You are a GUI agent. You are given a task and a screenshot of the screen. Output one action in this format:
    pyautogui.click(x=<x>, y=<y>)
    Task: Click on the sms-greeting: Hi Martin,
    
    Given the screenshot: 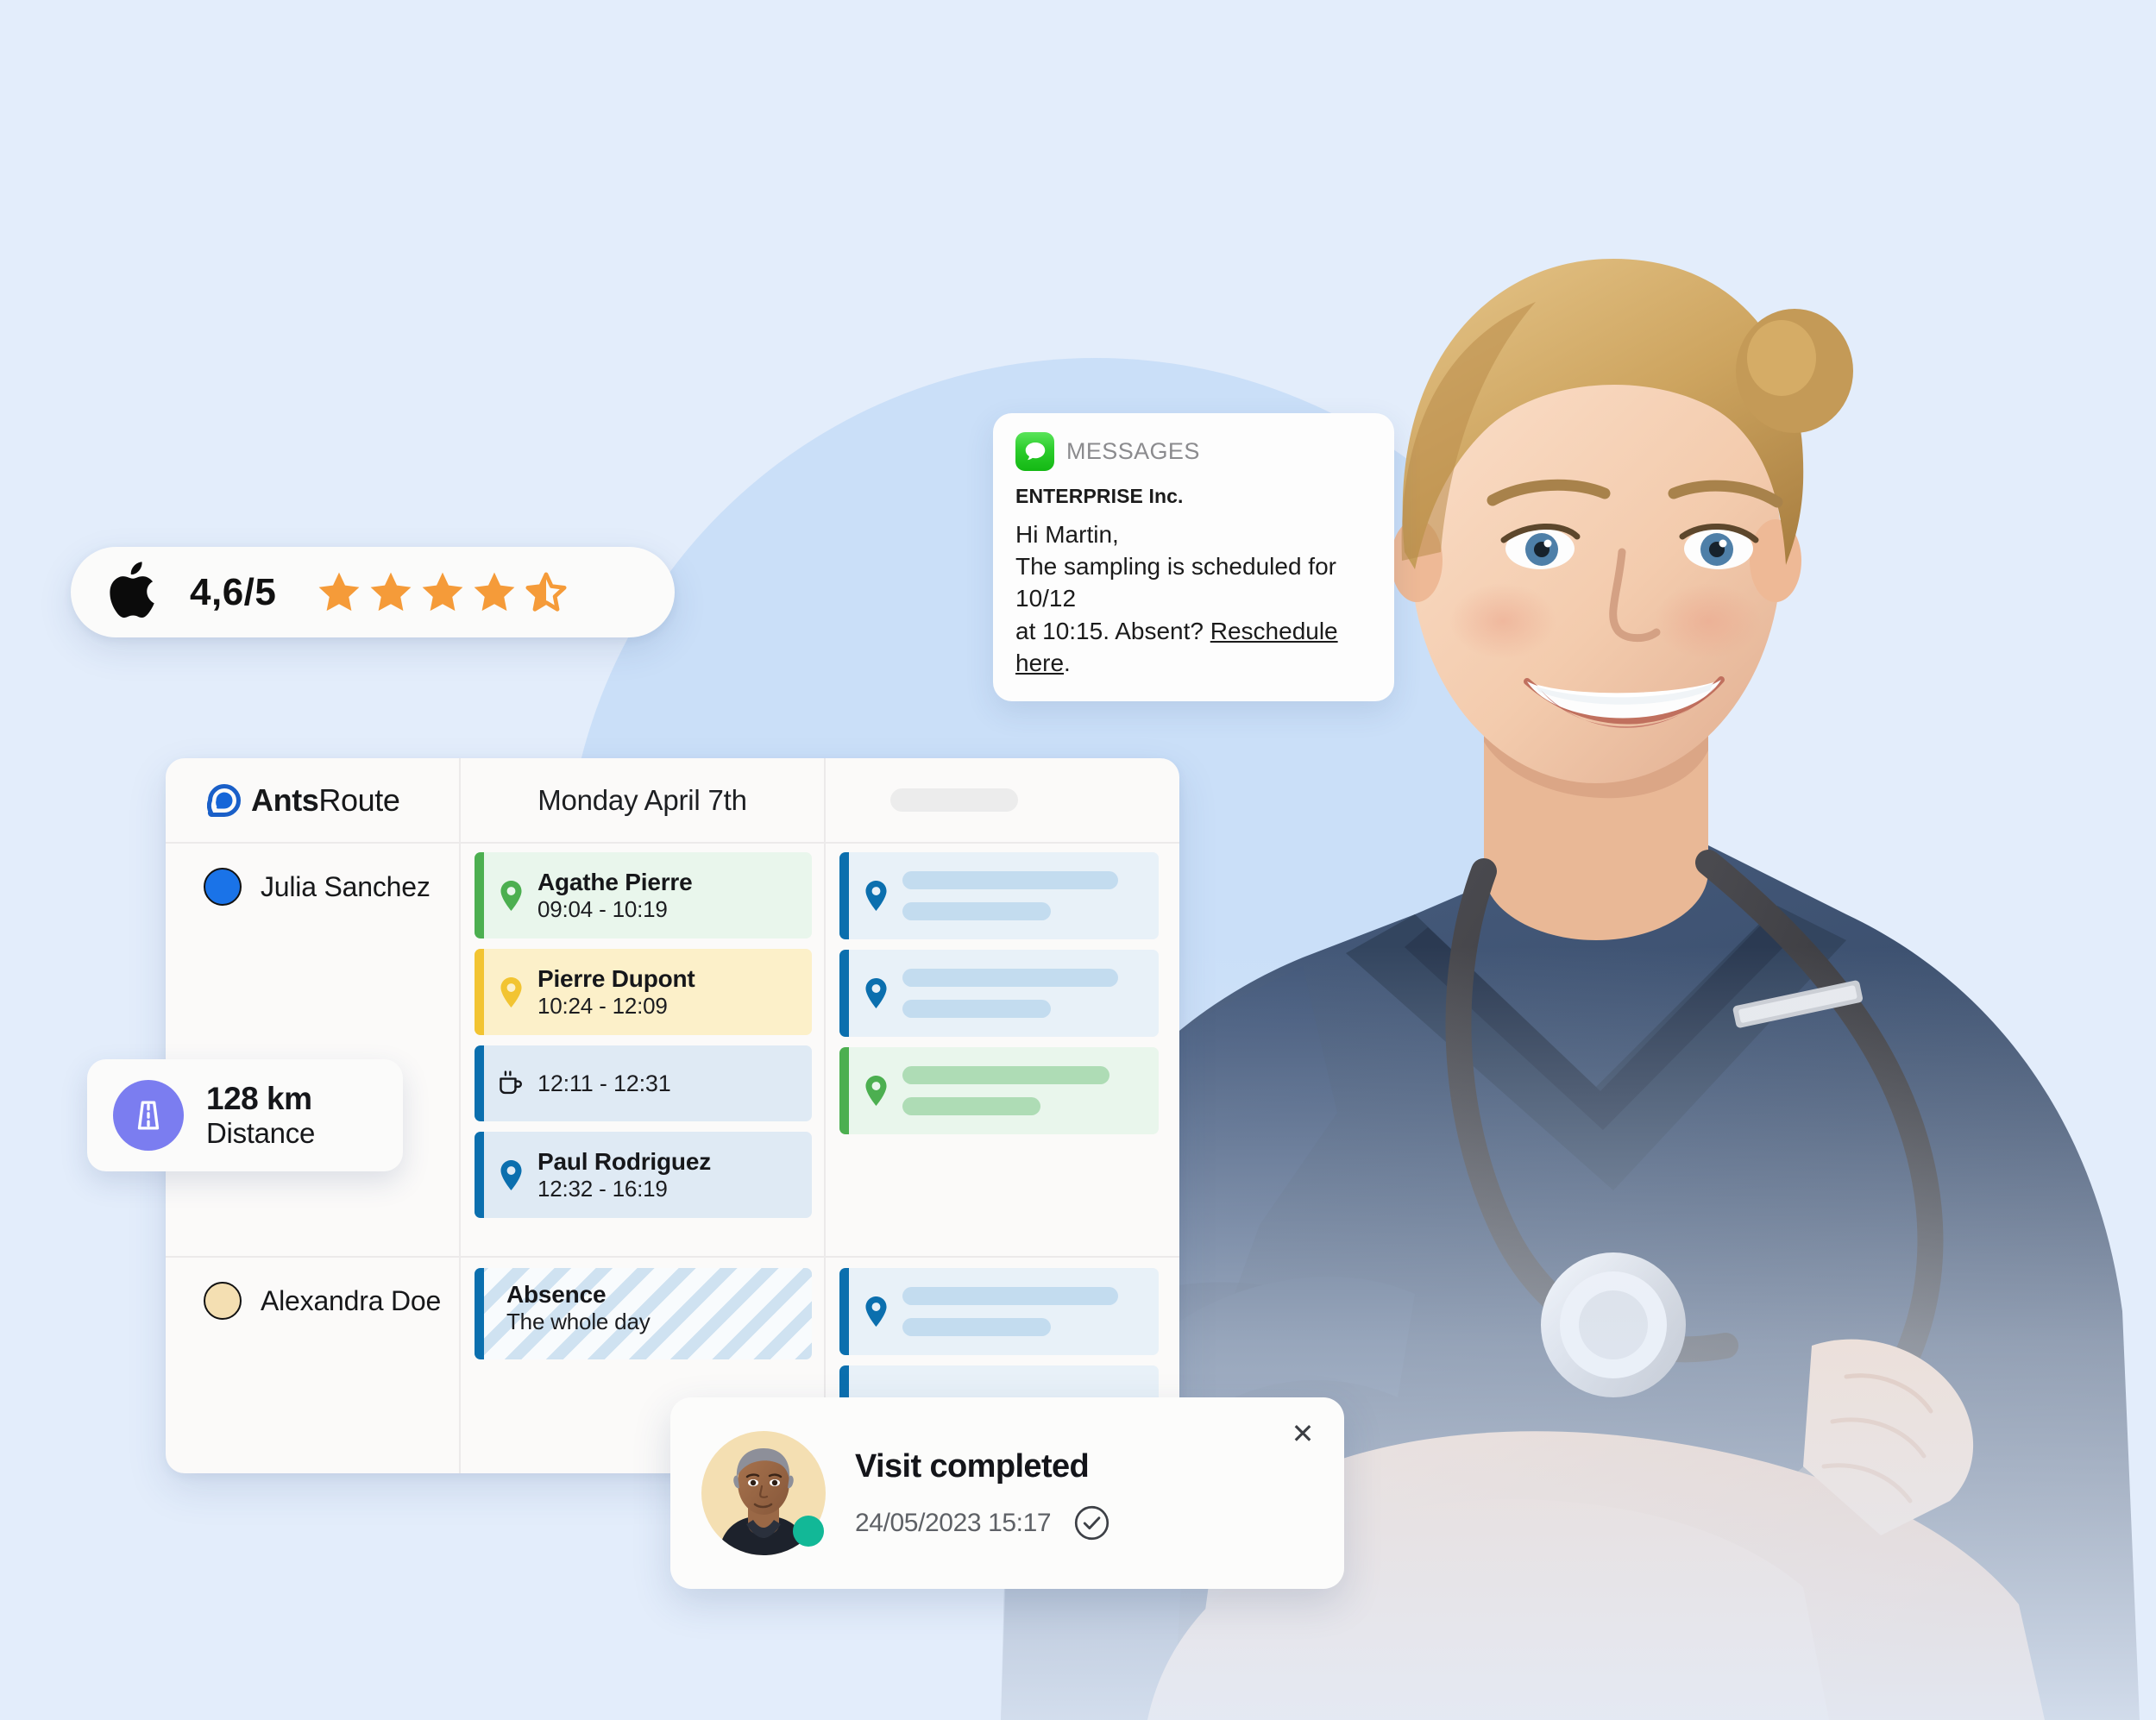 What is the action you would take?
    pyautogui.click(x=1067, y=534)
    